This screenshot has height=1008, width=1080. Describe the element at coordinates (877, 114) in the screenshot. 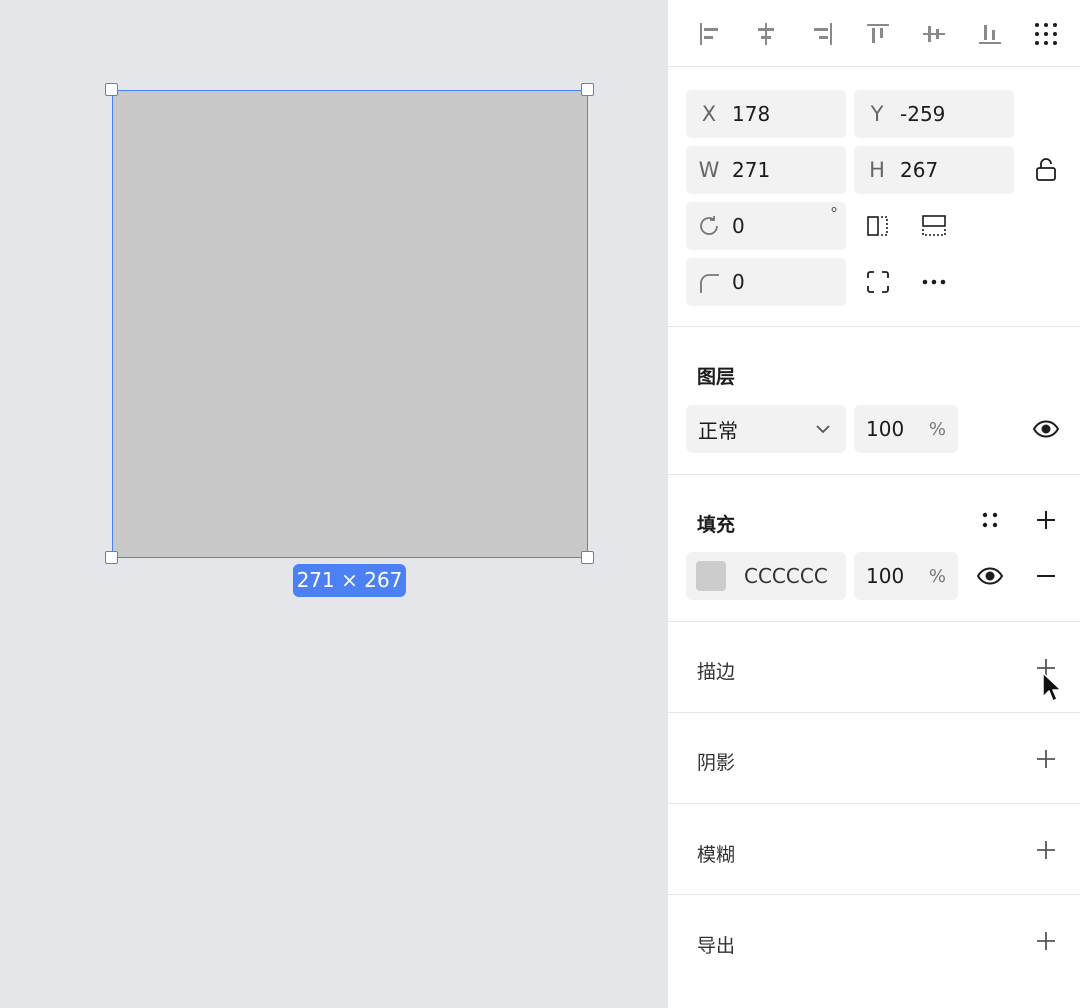

I see `y-label: Y` at that location.